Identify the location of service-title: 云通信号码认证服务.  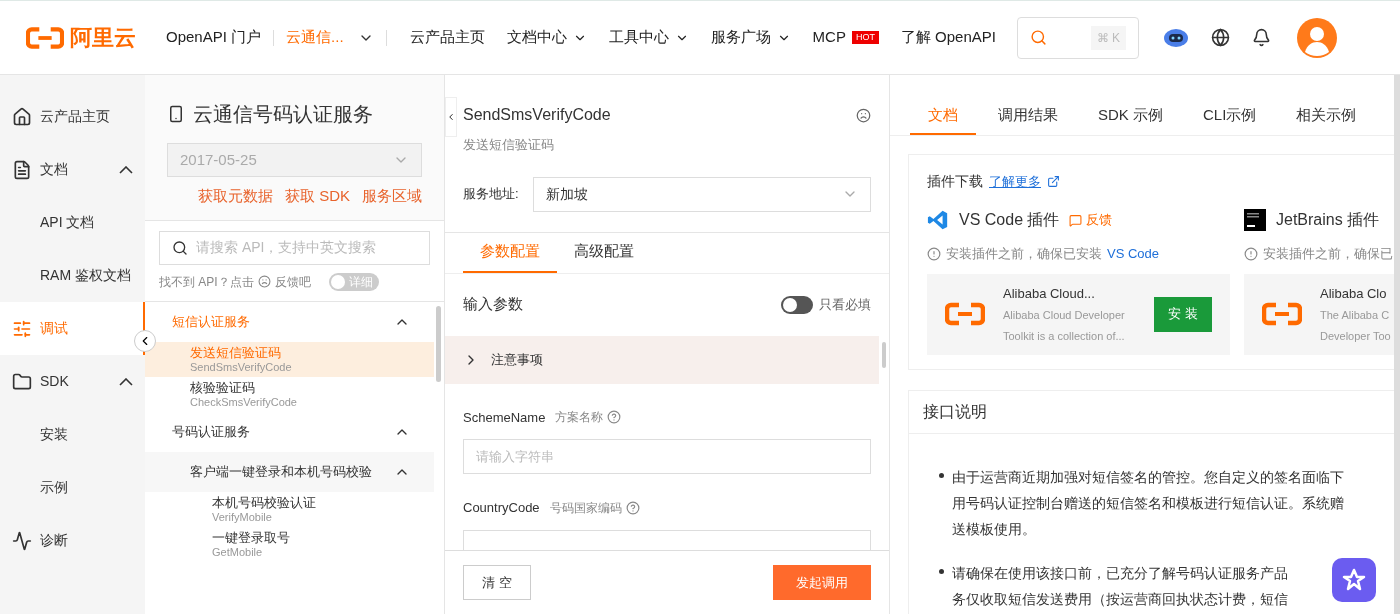
(283, 114).